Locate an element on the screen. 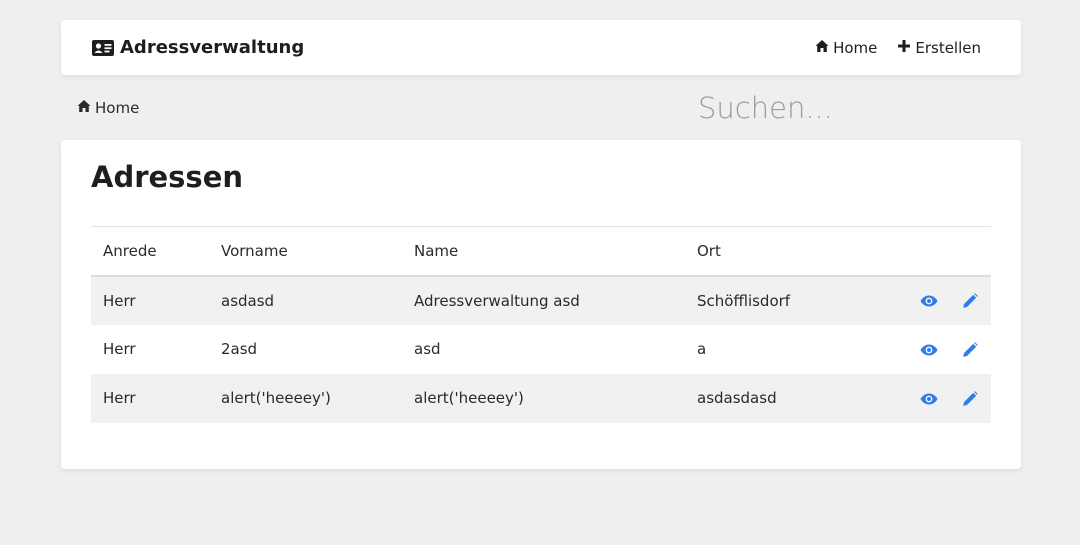 The image size is (1080, 545). column-header-anrede: Anrede is located at coordinates (130, 250).